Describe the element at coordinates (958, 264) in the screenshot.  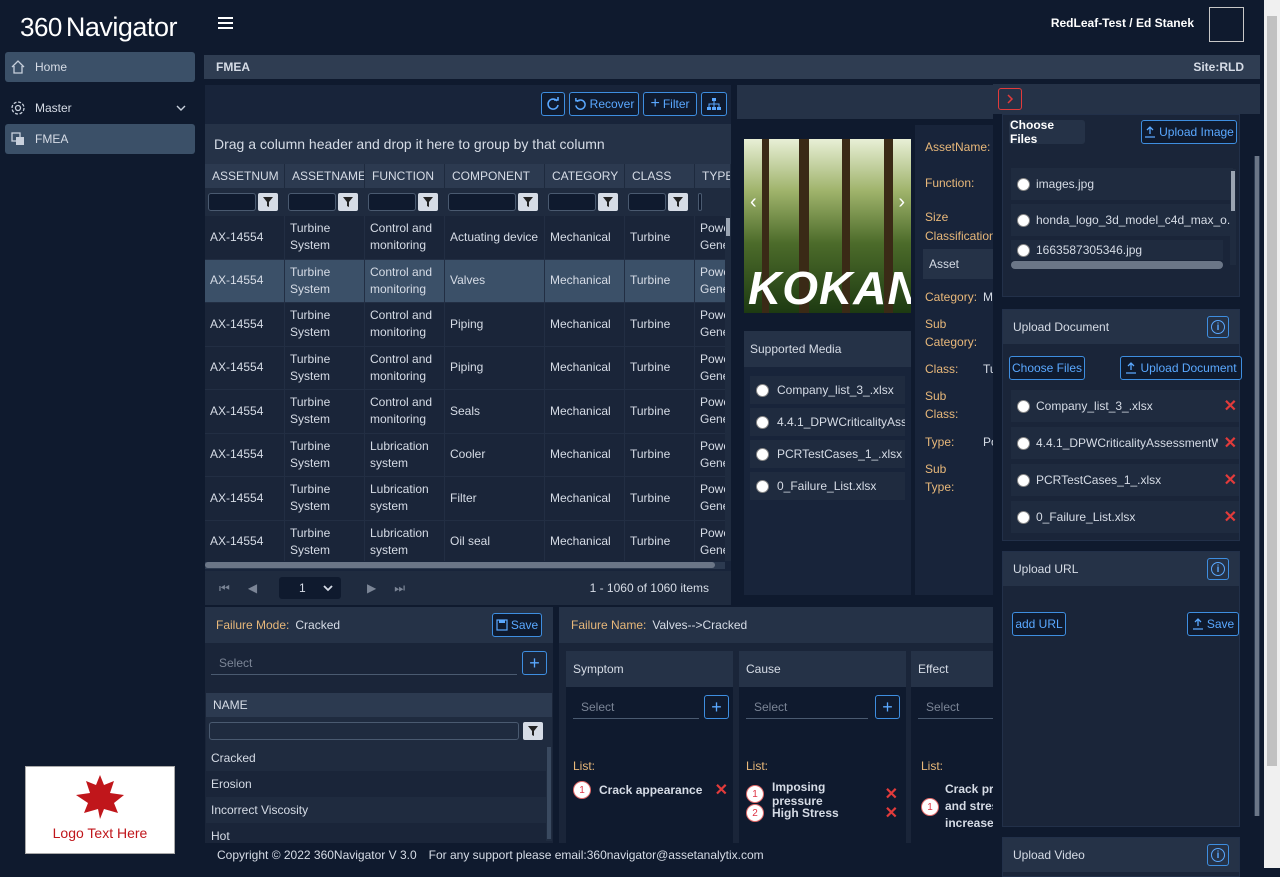
I see `asset-tab: Asset` at that location.